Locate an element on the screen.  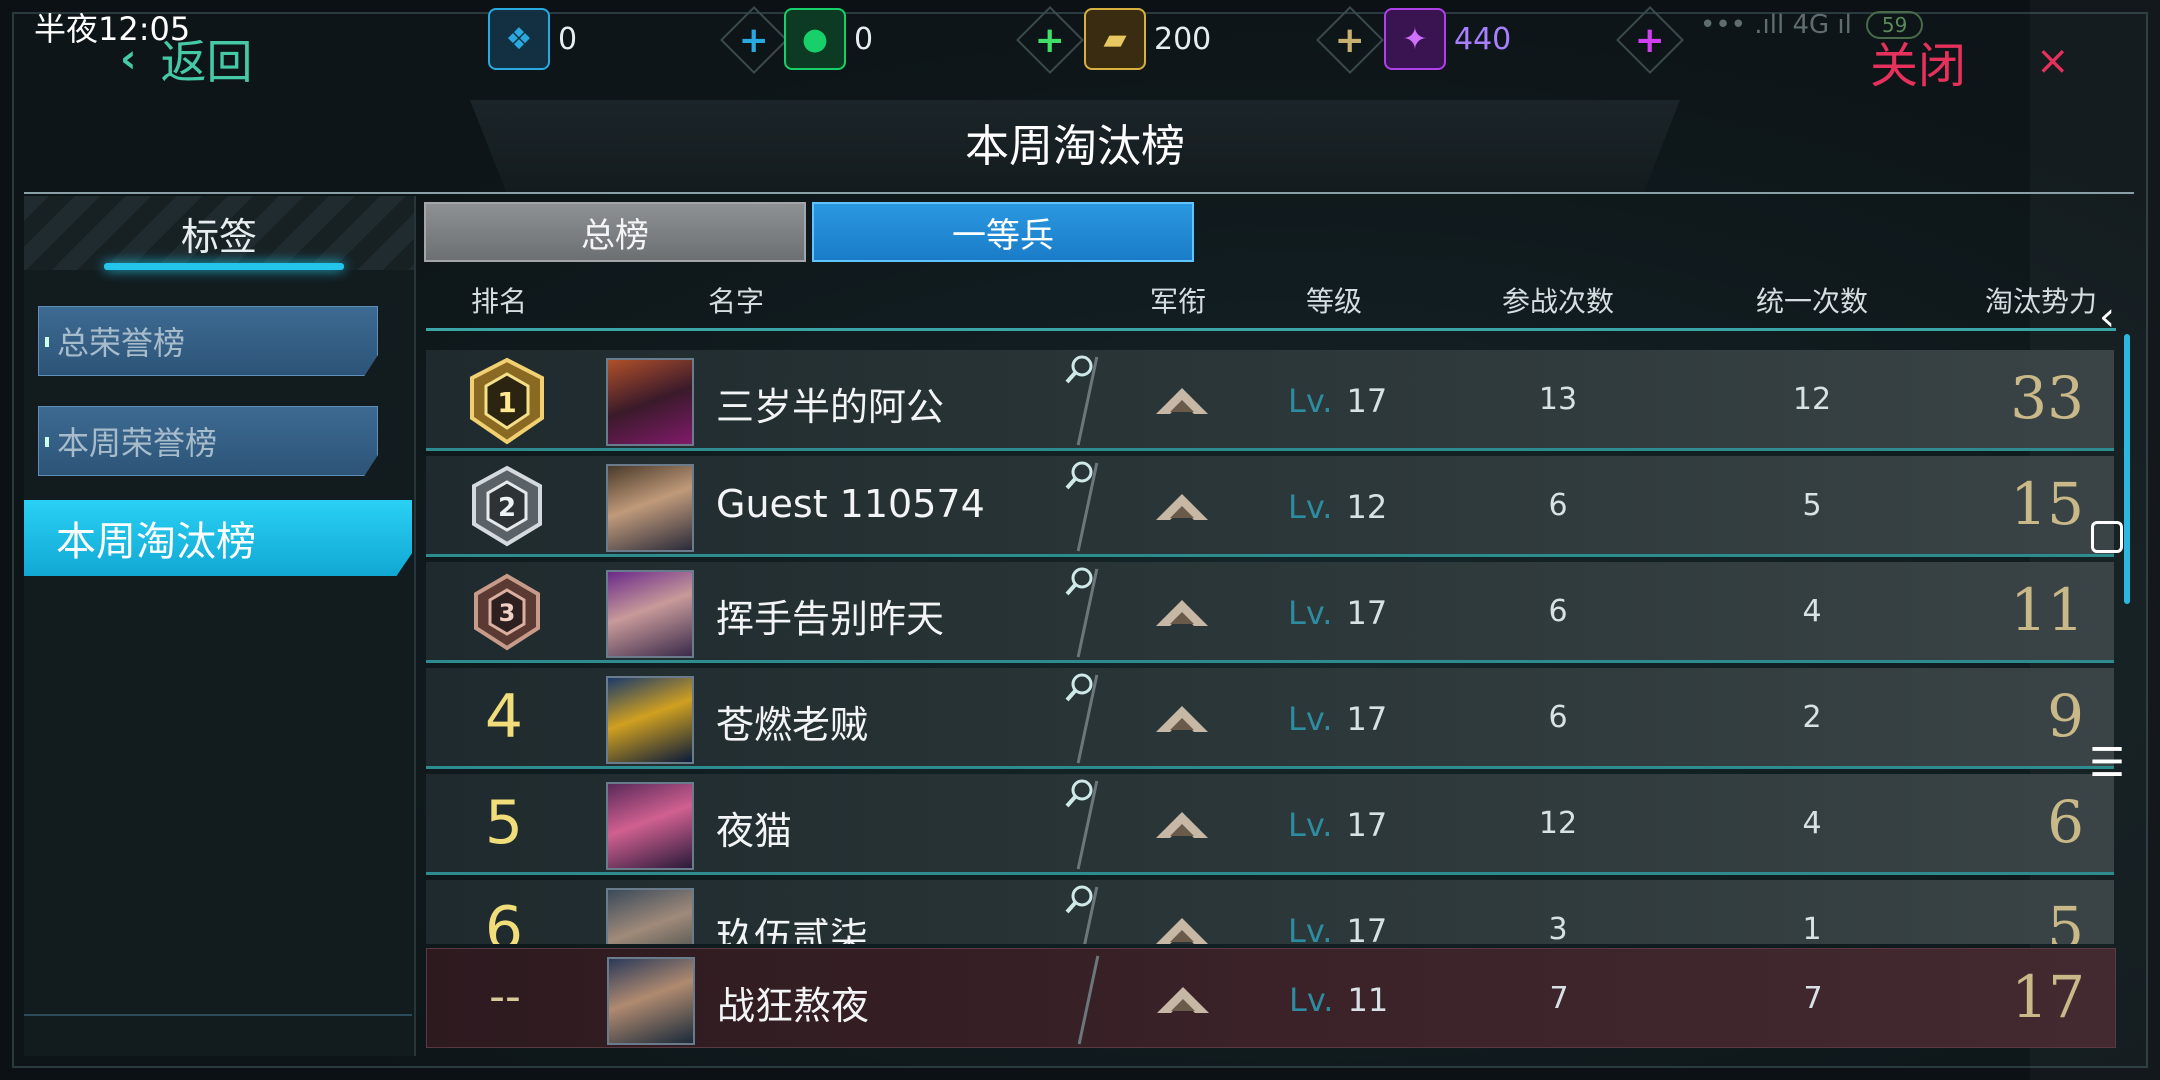
chevron-left-icon: ‹ is located at coordinates (128, 59).